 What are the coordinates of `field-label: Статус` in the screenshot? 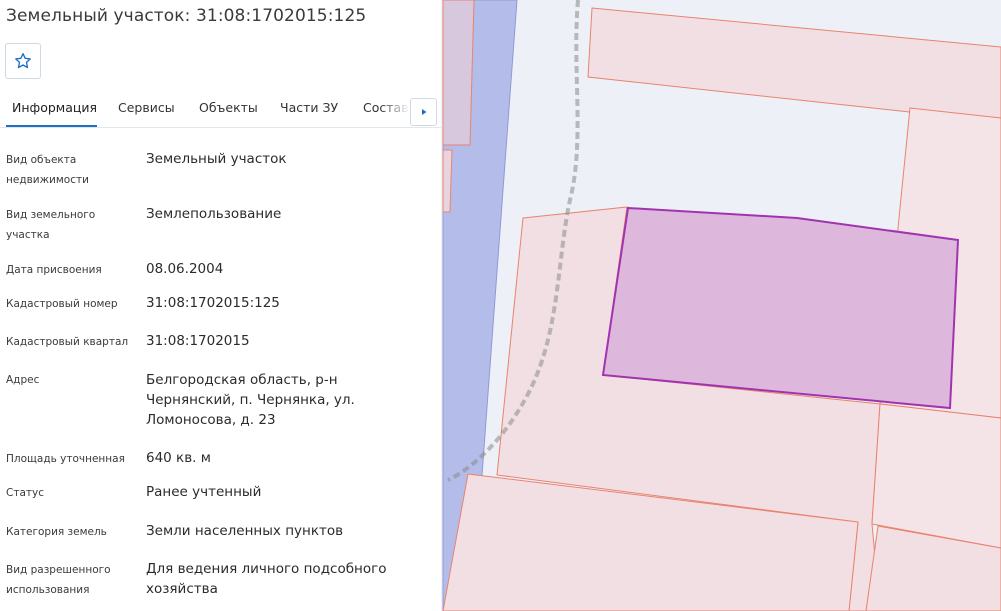 It's located at (25, 493).